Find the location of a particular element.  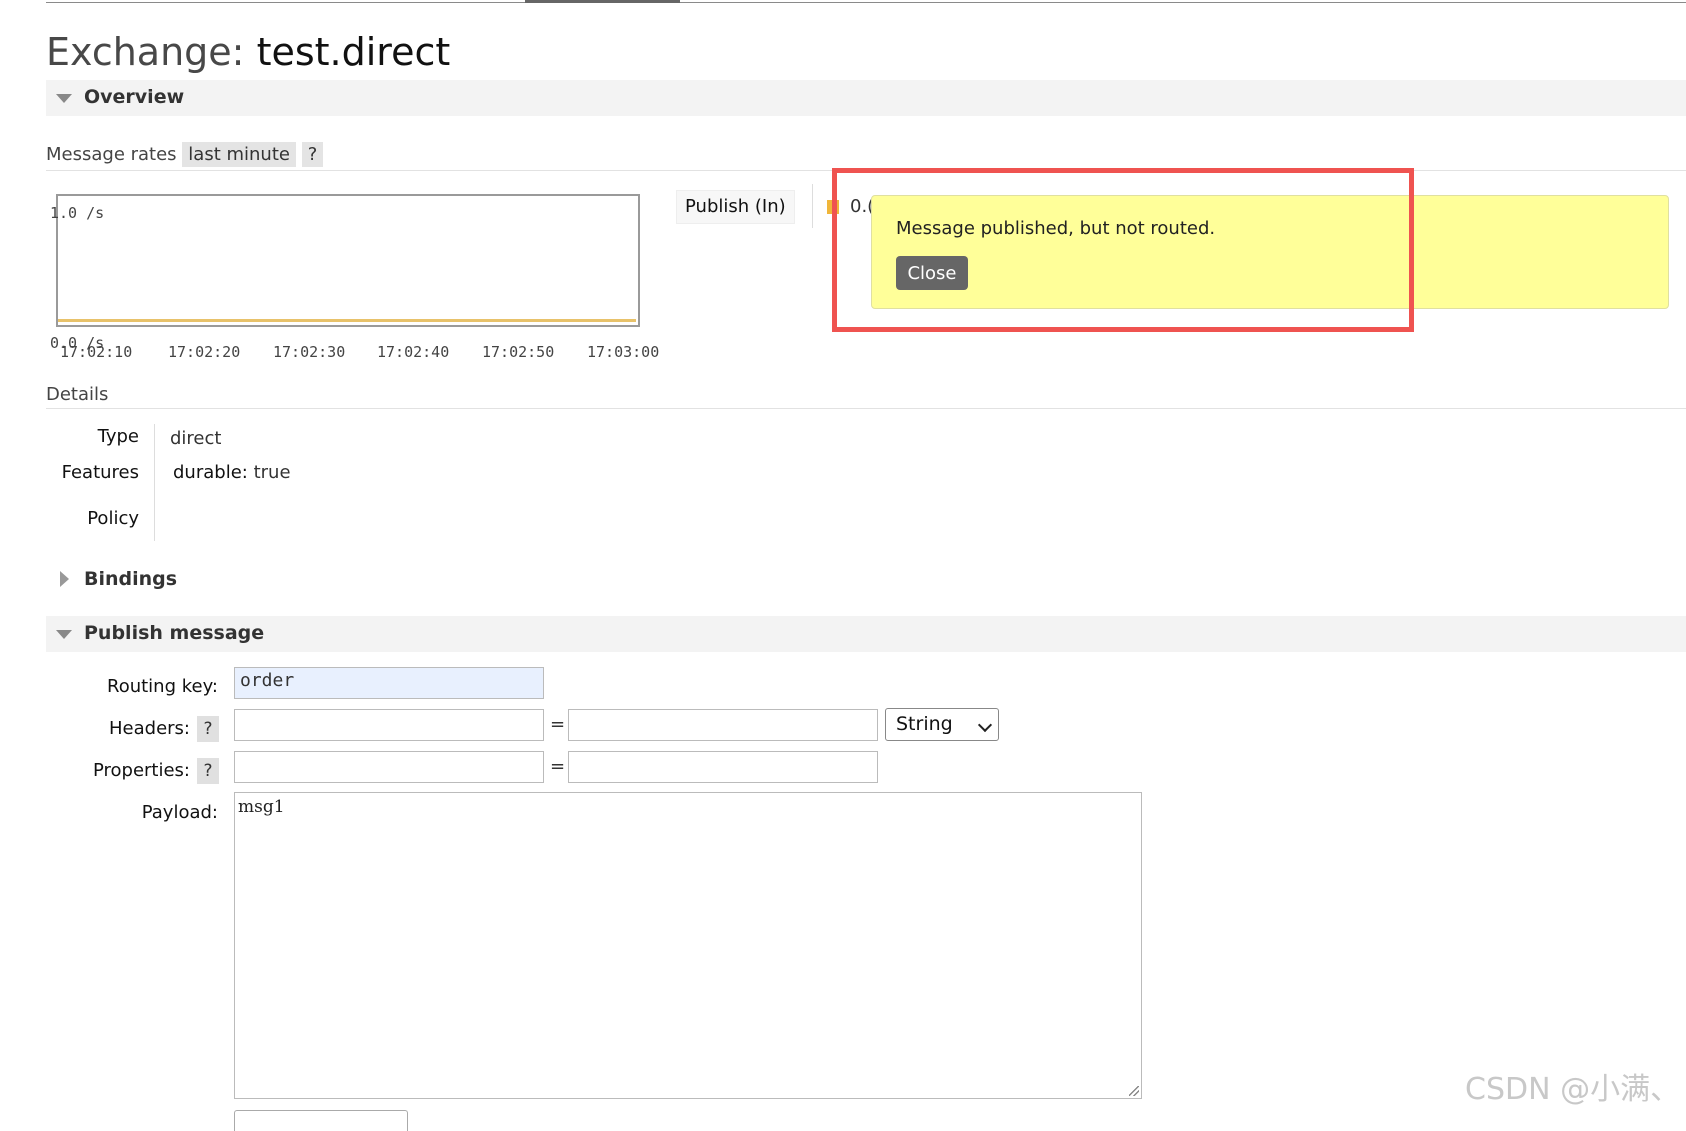

features-value: durable: true is located at coordinates (232, 472).